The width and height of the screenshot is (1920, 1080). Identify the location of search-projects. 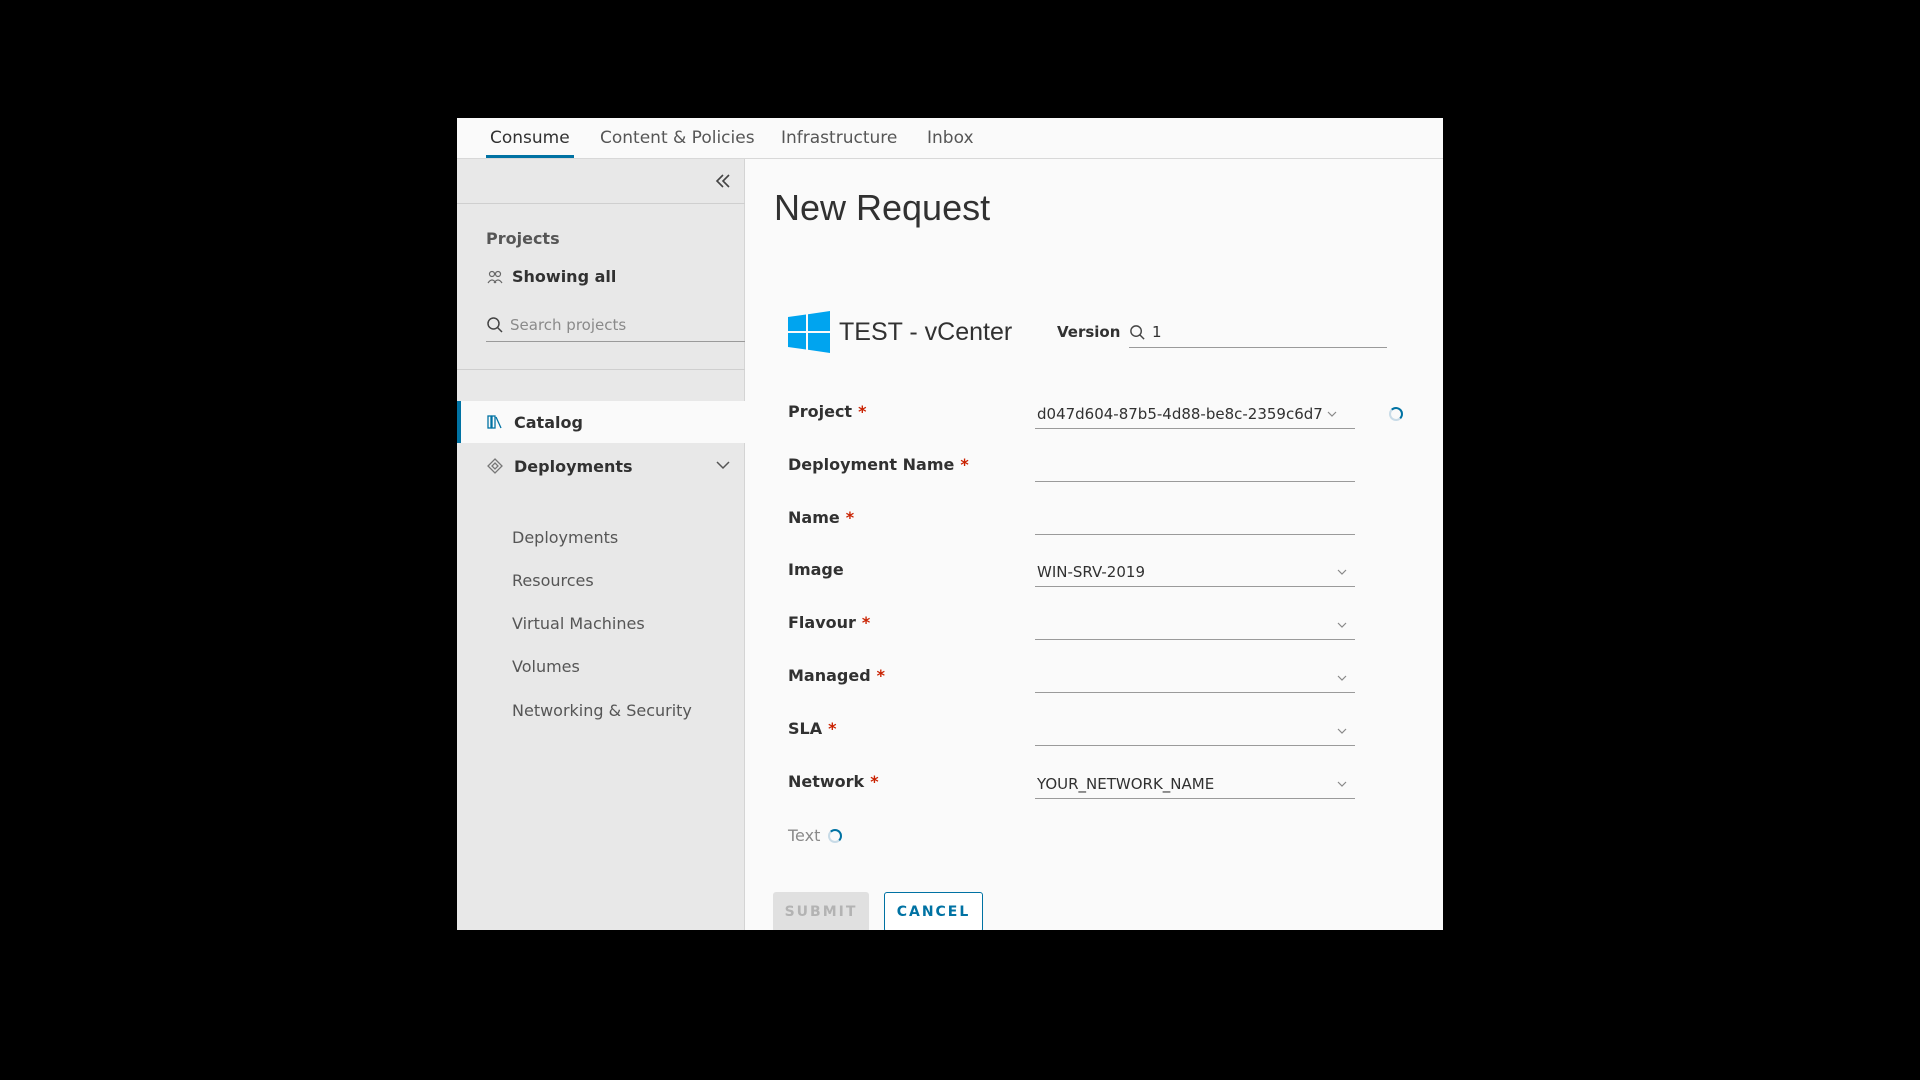
(615, 325).